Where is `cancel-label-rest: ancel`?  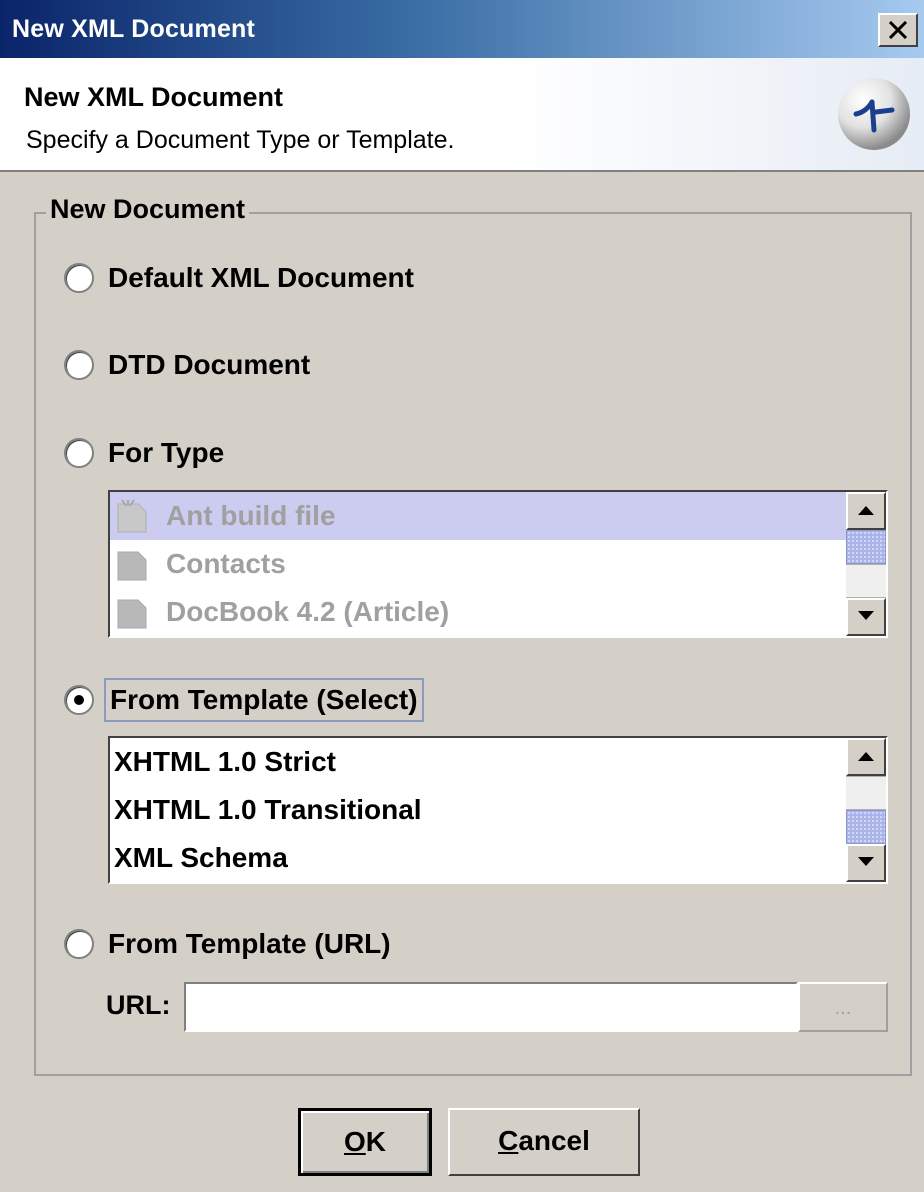
cancel-label-rest: ancel is located at coordinates (554, 1140).